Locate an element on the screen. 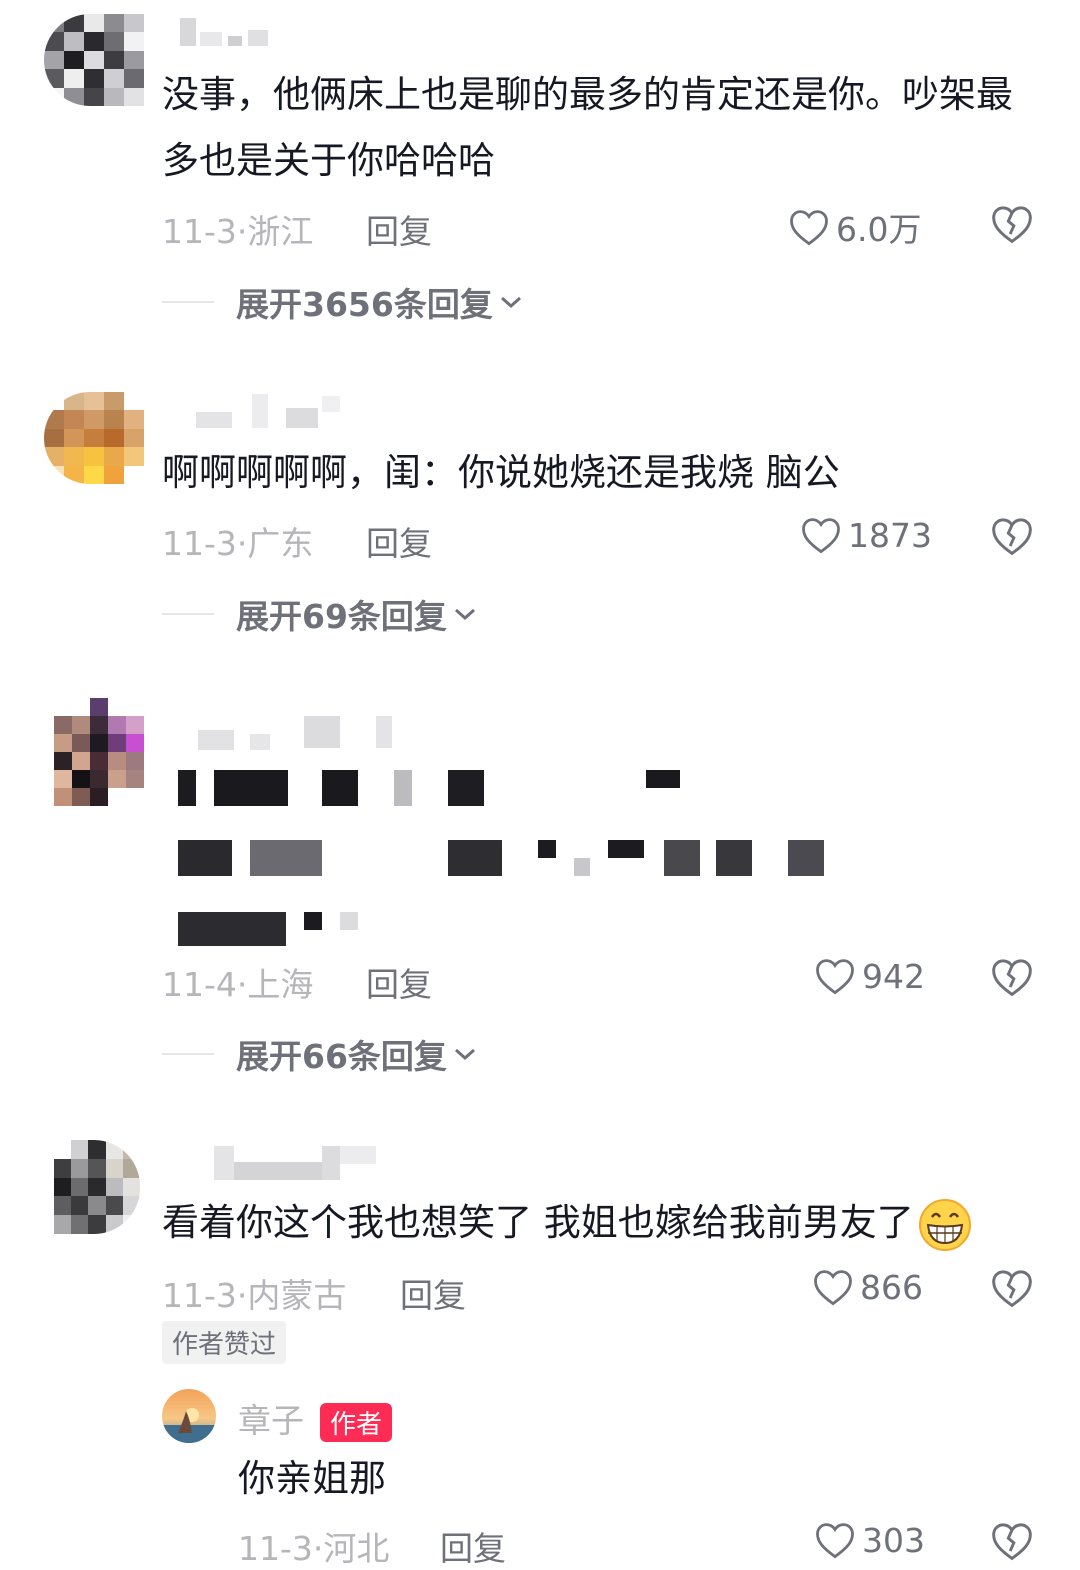 This screenshot has width=1080, height=1570. divider is located at coordinates (188, 1054).